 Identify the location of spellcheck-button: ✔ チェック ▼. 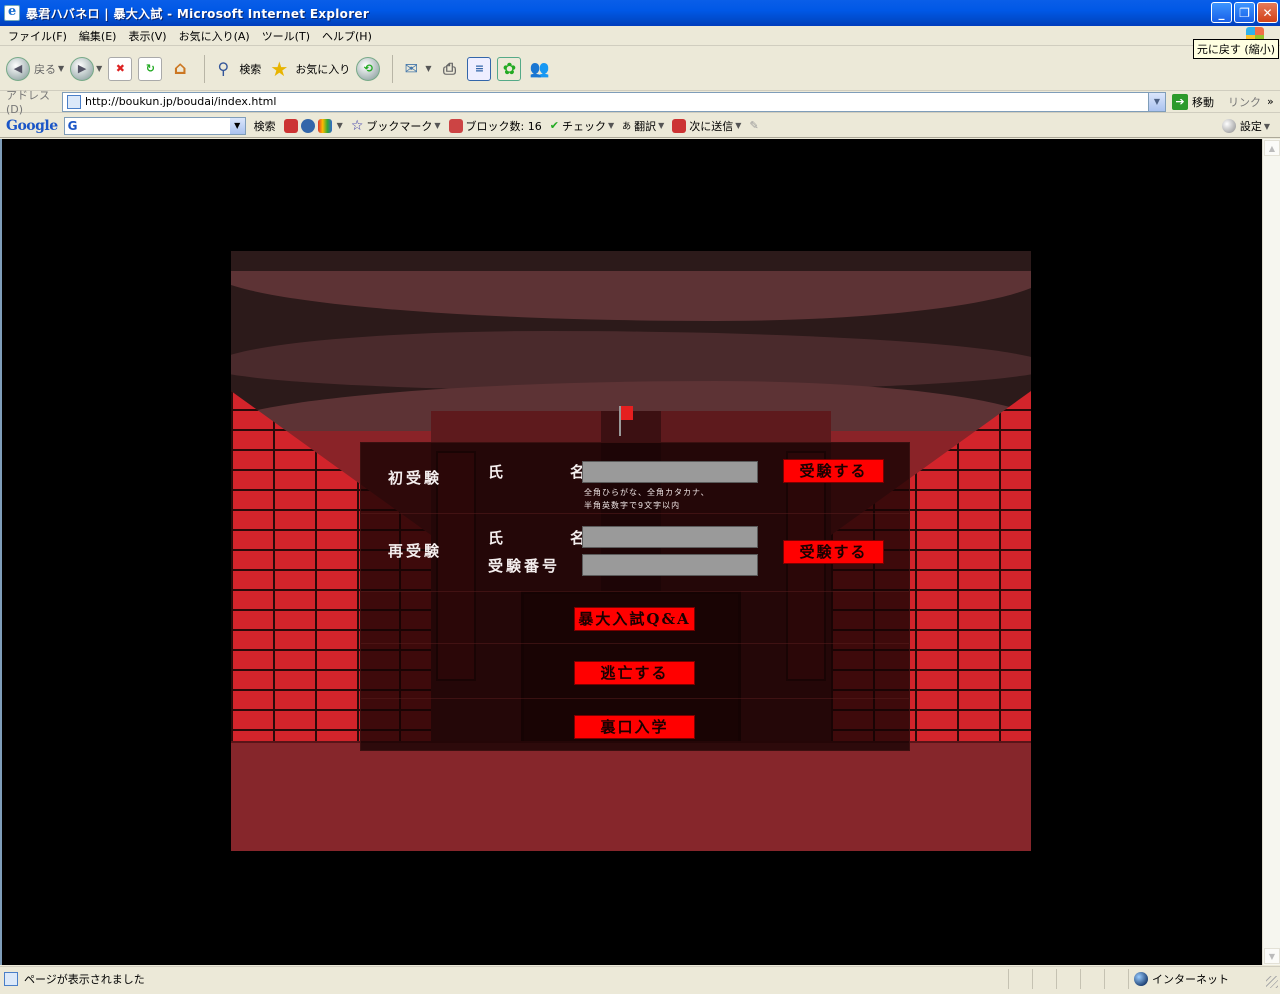
(582, 126).